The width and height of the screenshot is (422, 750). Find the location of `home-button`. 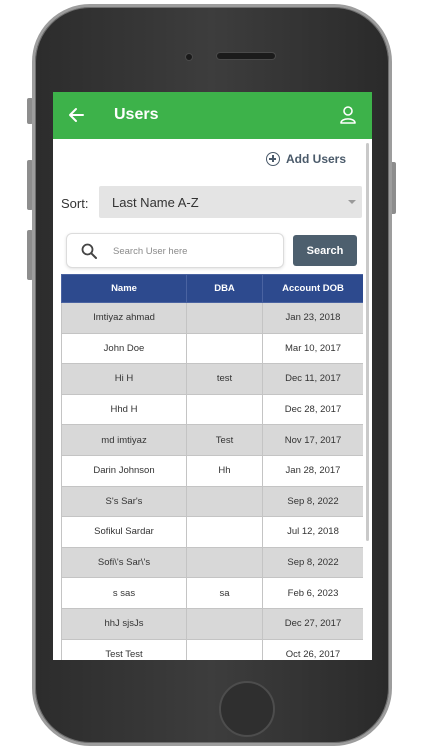

home-button is located at coordinates (247, 709).